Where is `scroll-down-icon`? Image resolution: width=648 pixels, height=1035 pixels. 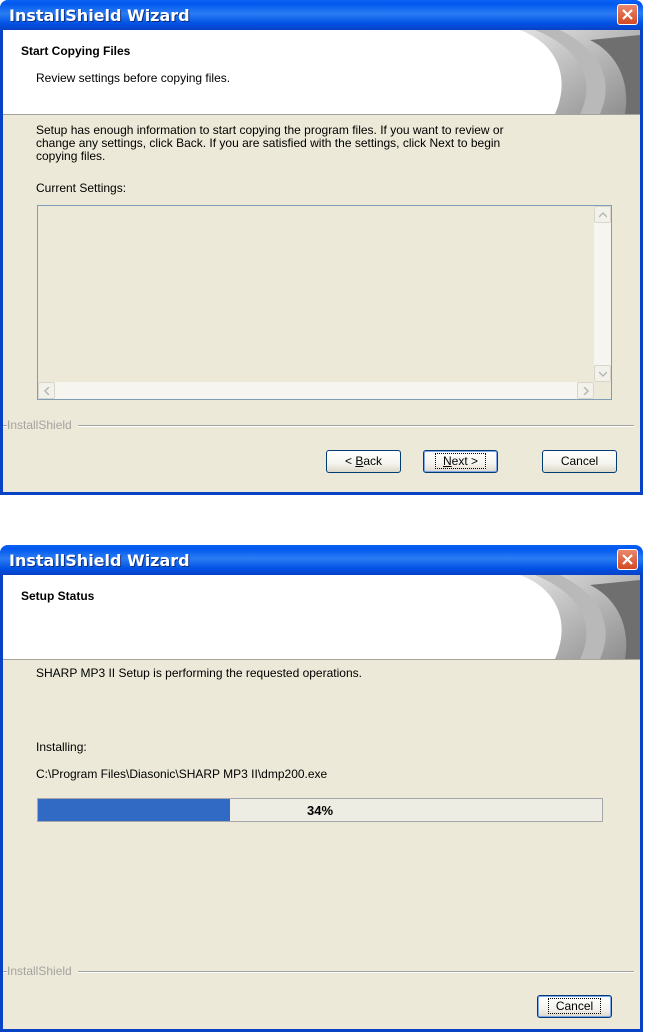 scroll-down-icon is located at coordinates (603, 374).